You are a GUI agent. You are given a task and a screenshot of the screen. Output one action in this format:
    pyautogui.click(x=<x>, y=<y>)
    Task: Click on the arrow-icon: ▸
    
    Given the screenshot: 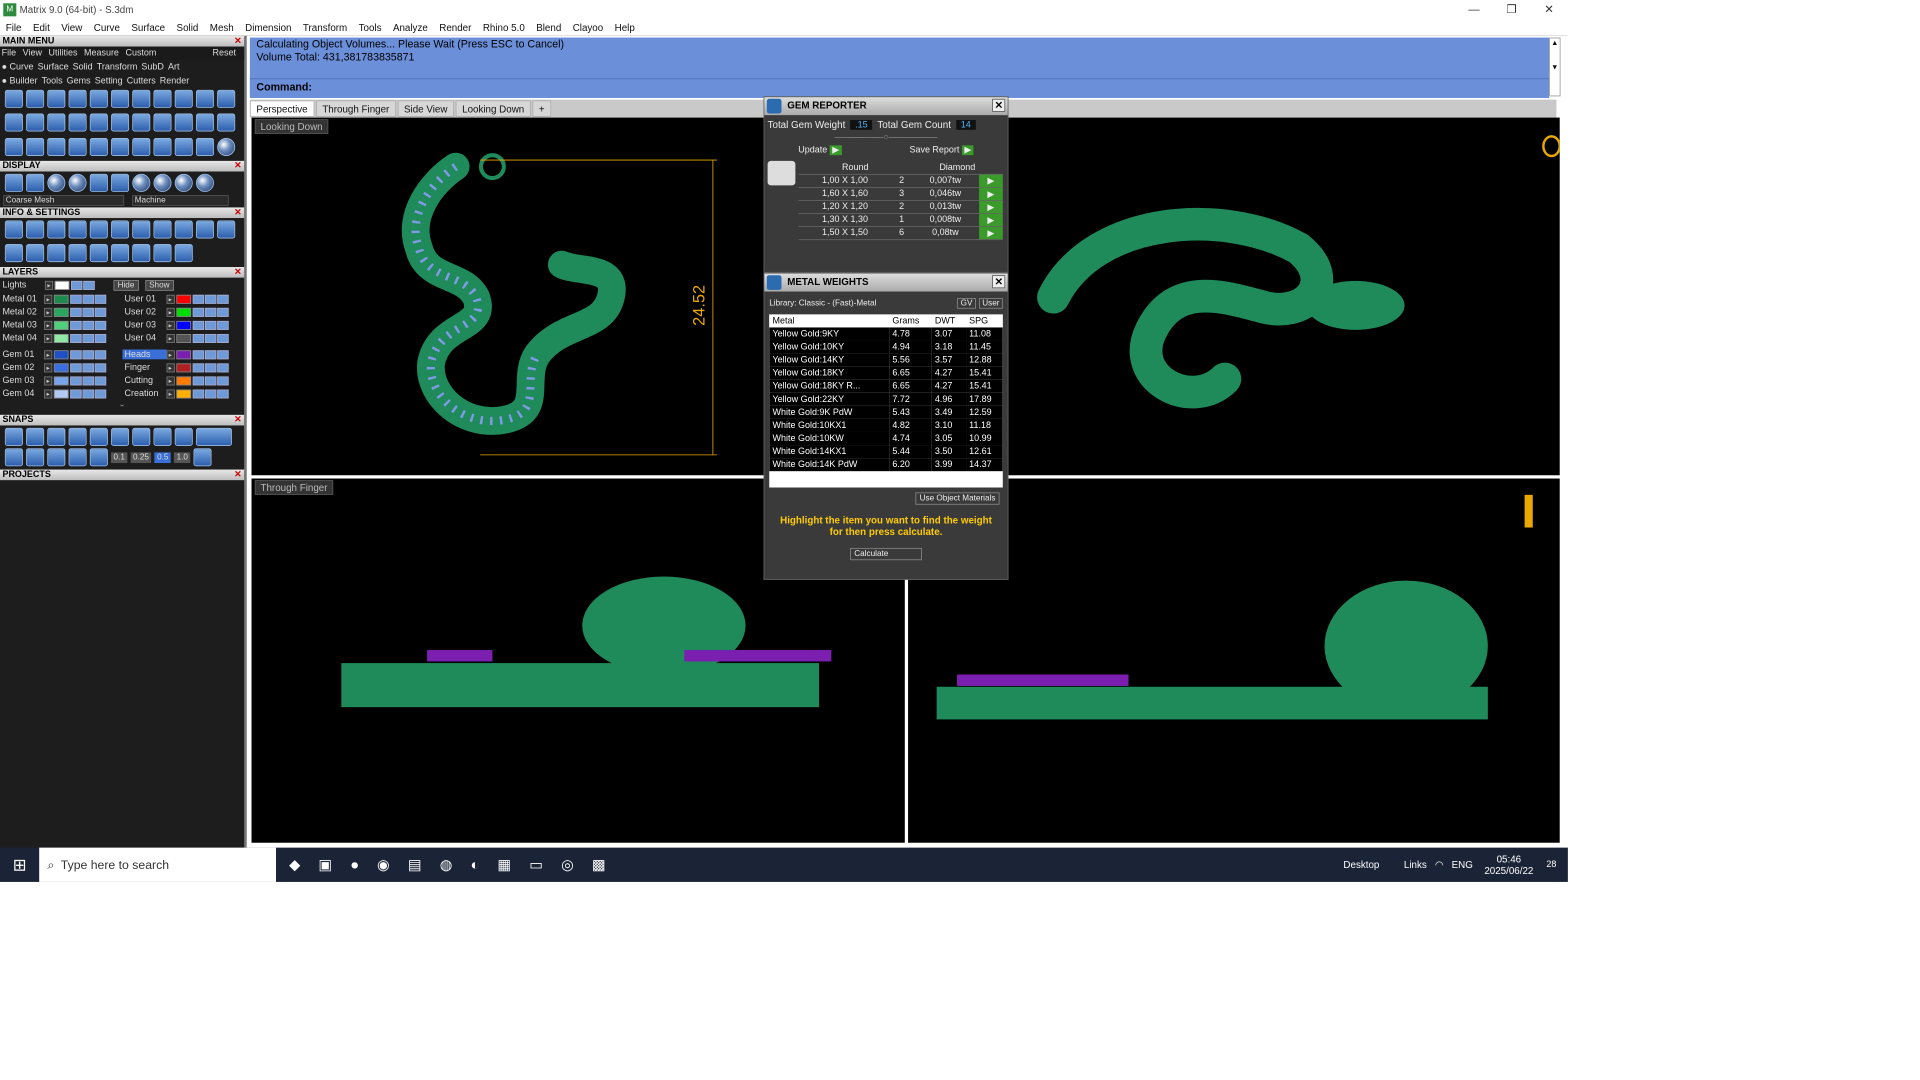 What is the action you would take?
    pyautogui.click(x=48, y=338)
    